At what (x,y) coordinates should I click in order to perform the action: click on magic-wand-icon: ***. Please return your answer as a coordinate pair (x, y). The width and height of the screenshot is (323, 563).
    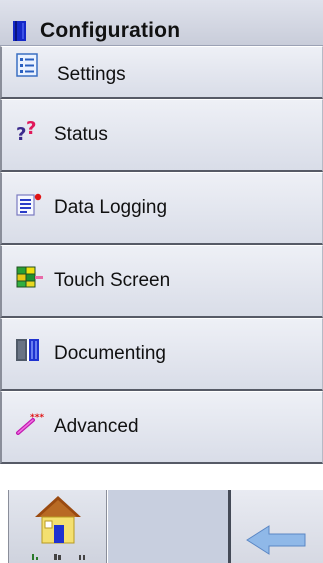
    Looking at the image, I should click on (30, 424).